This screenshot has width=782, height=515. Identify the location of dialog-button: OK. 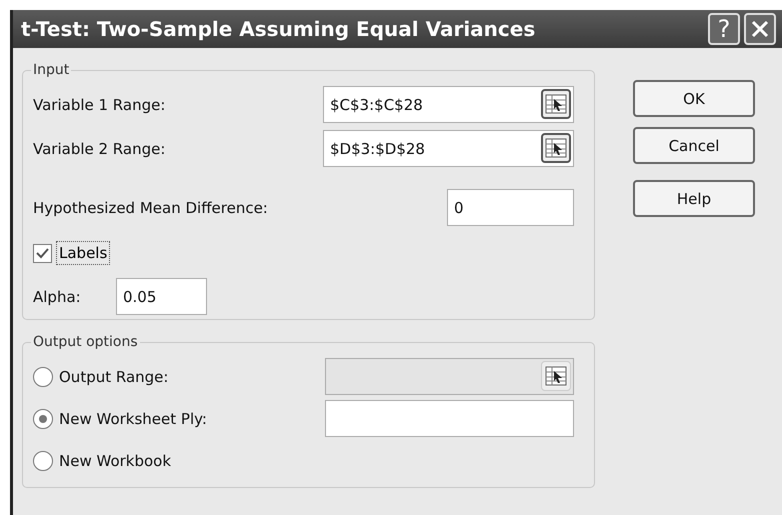
(694, 98).